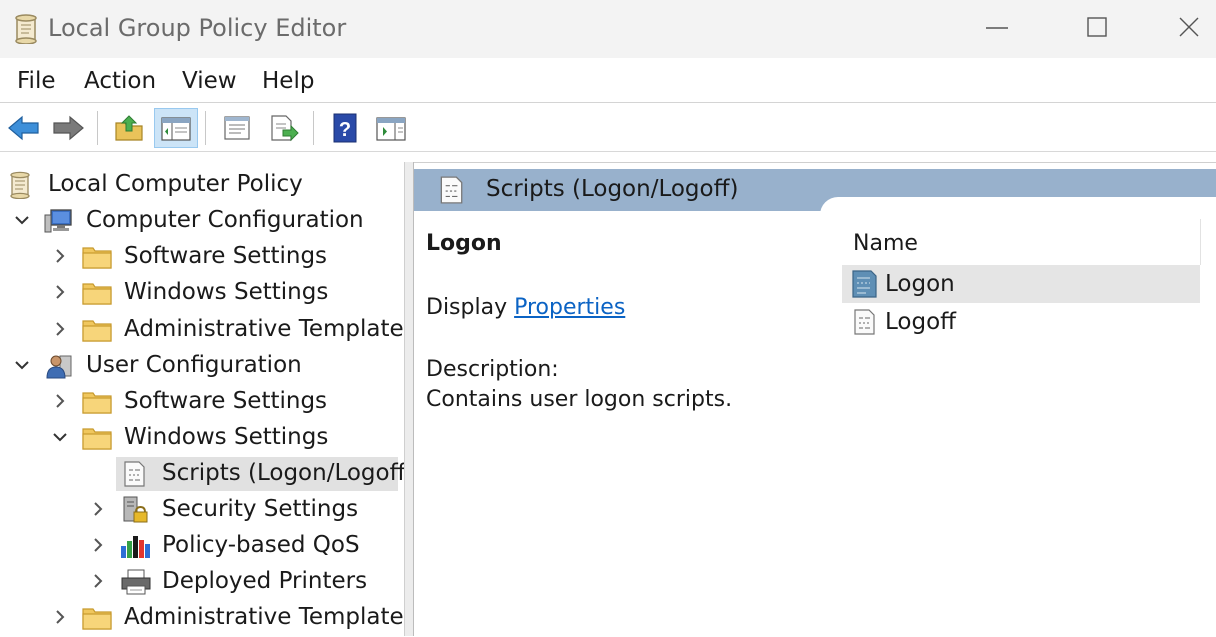  What do you see at coordinates (464, 243) in the screenshot?
I see `extended-item-title: Logon` at bounding box center [464, 243].